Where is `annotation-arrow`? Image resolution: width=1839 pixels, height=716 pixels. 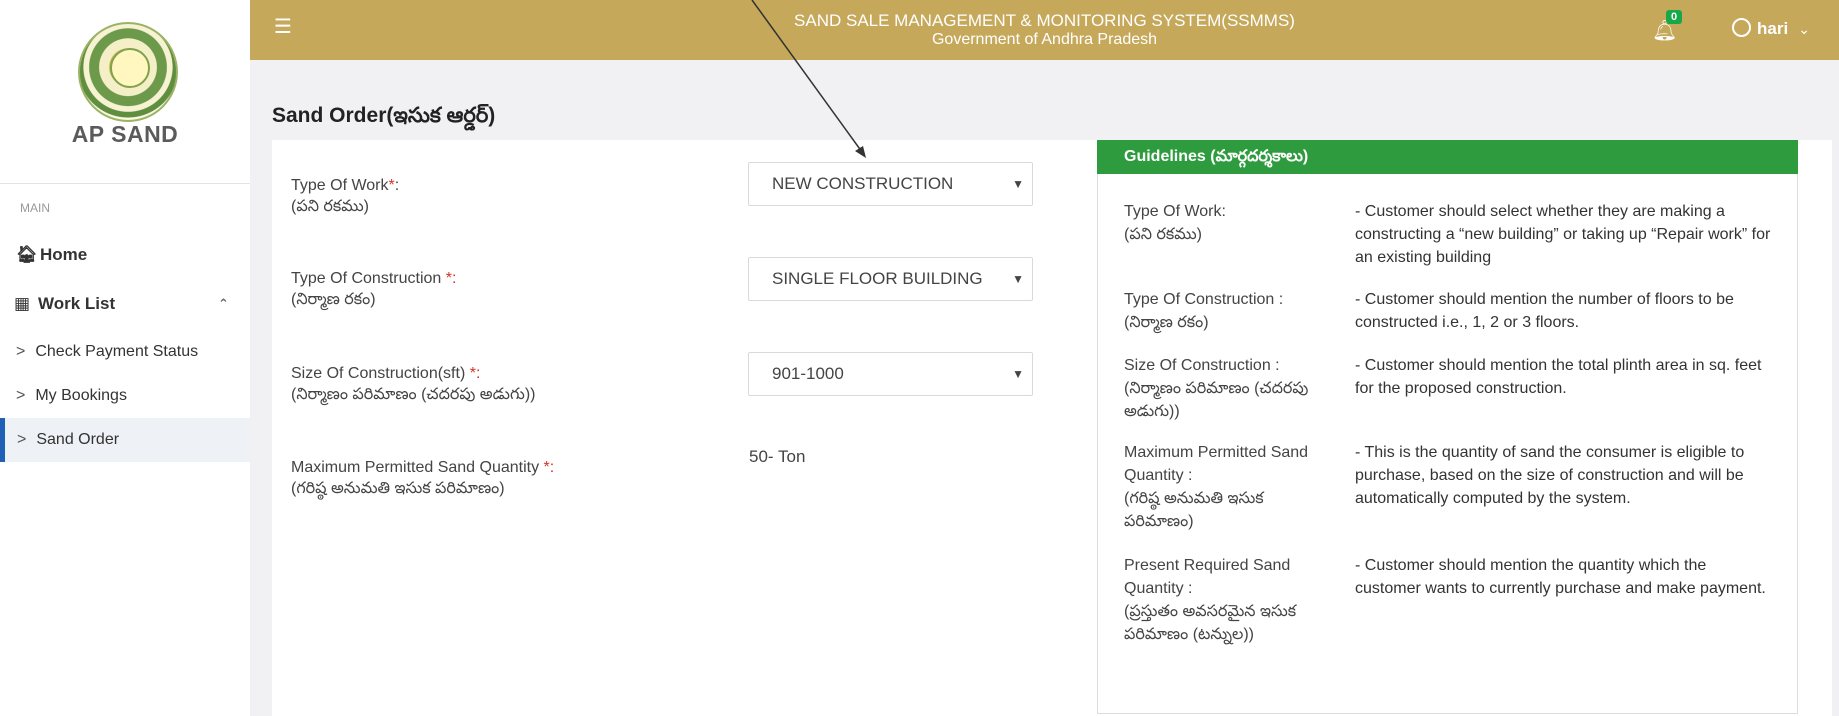
annotation-arrow is located at coordinates (808, 79).